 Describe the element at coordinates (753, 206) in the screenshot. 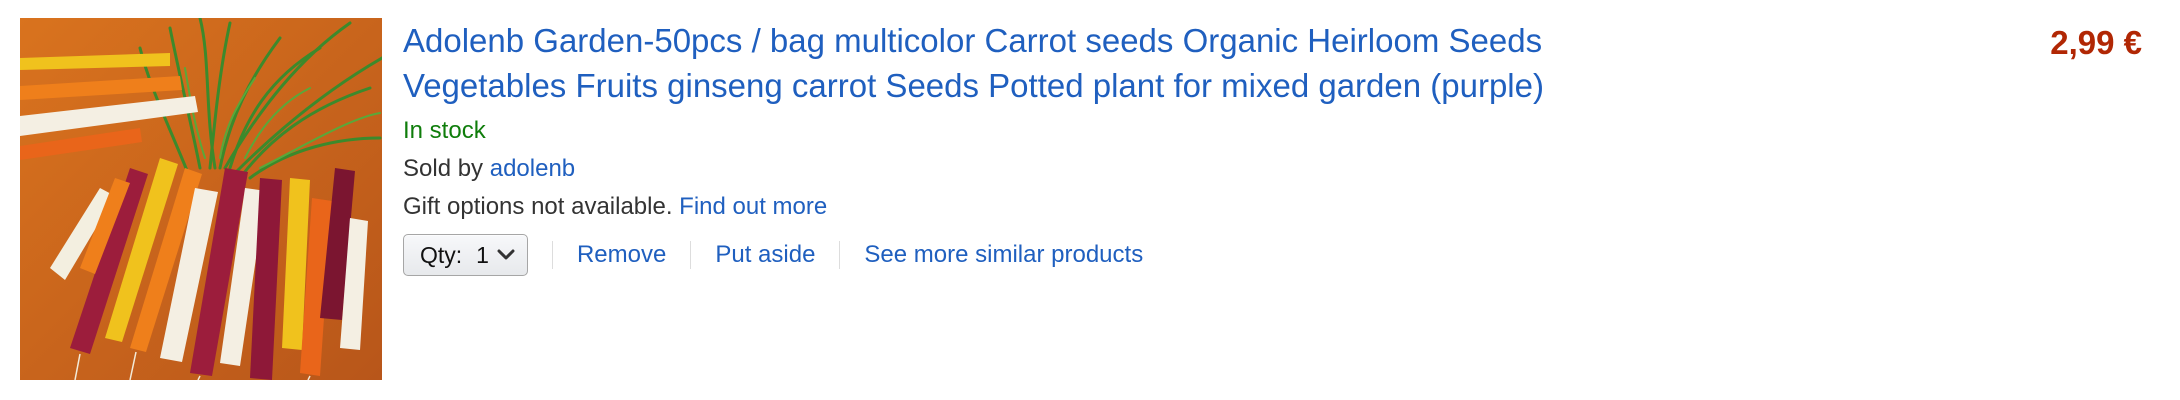

I see `find-out-more-link: Find out more` at that location.